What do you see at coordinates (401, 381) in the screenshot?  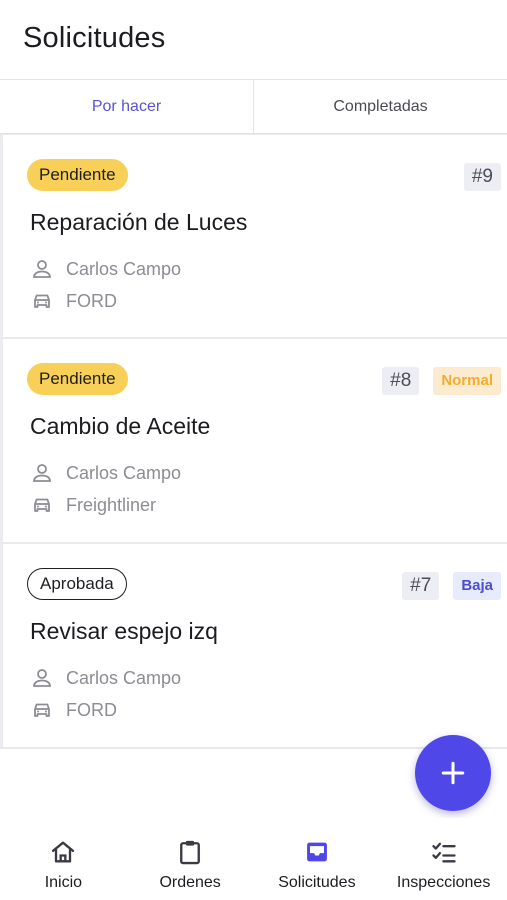 I see `request-number: #8` at bounding box center [401, 381].